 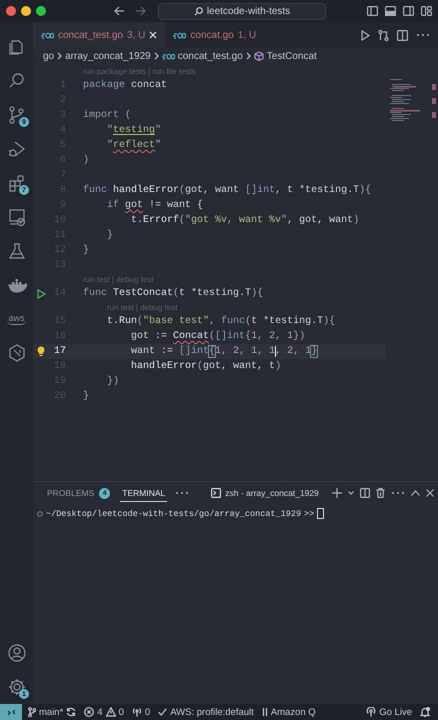 What do you see at coordinates (51, 712) in the screenshot?
I see `branch-name: main*` at bounding box center [51, 712].